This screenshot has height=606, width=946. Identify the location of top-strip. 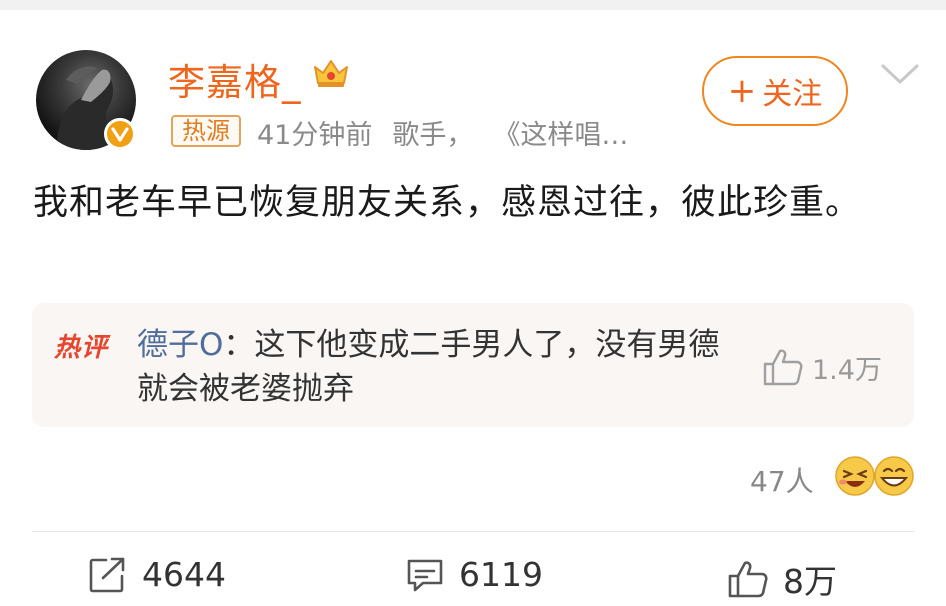
(473, 5).